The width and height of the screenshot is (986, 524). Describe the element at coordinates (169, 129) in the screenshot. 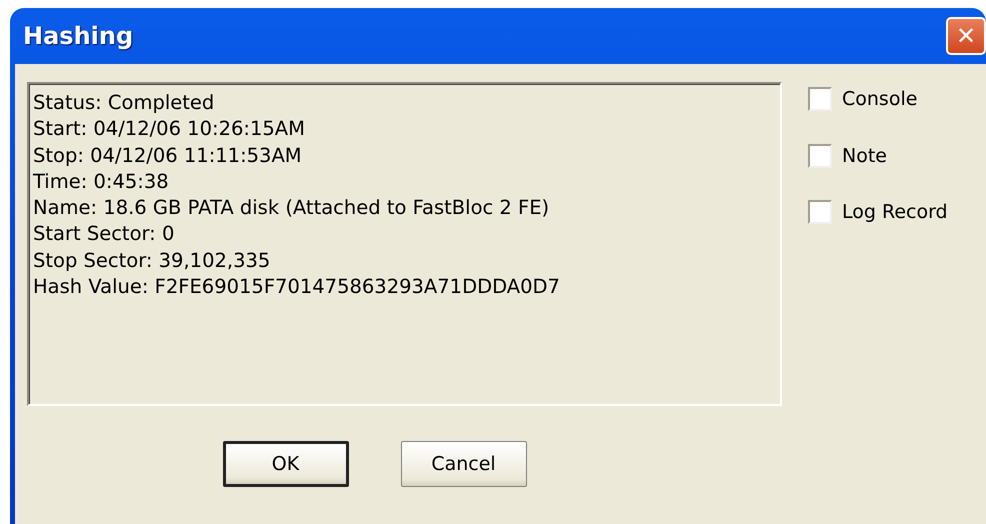

I see `result-line: Start: 04/12/06 10:26:15AM` at that location.